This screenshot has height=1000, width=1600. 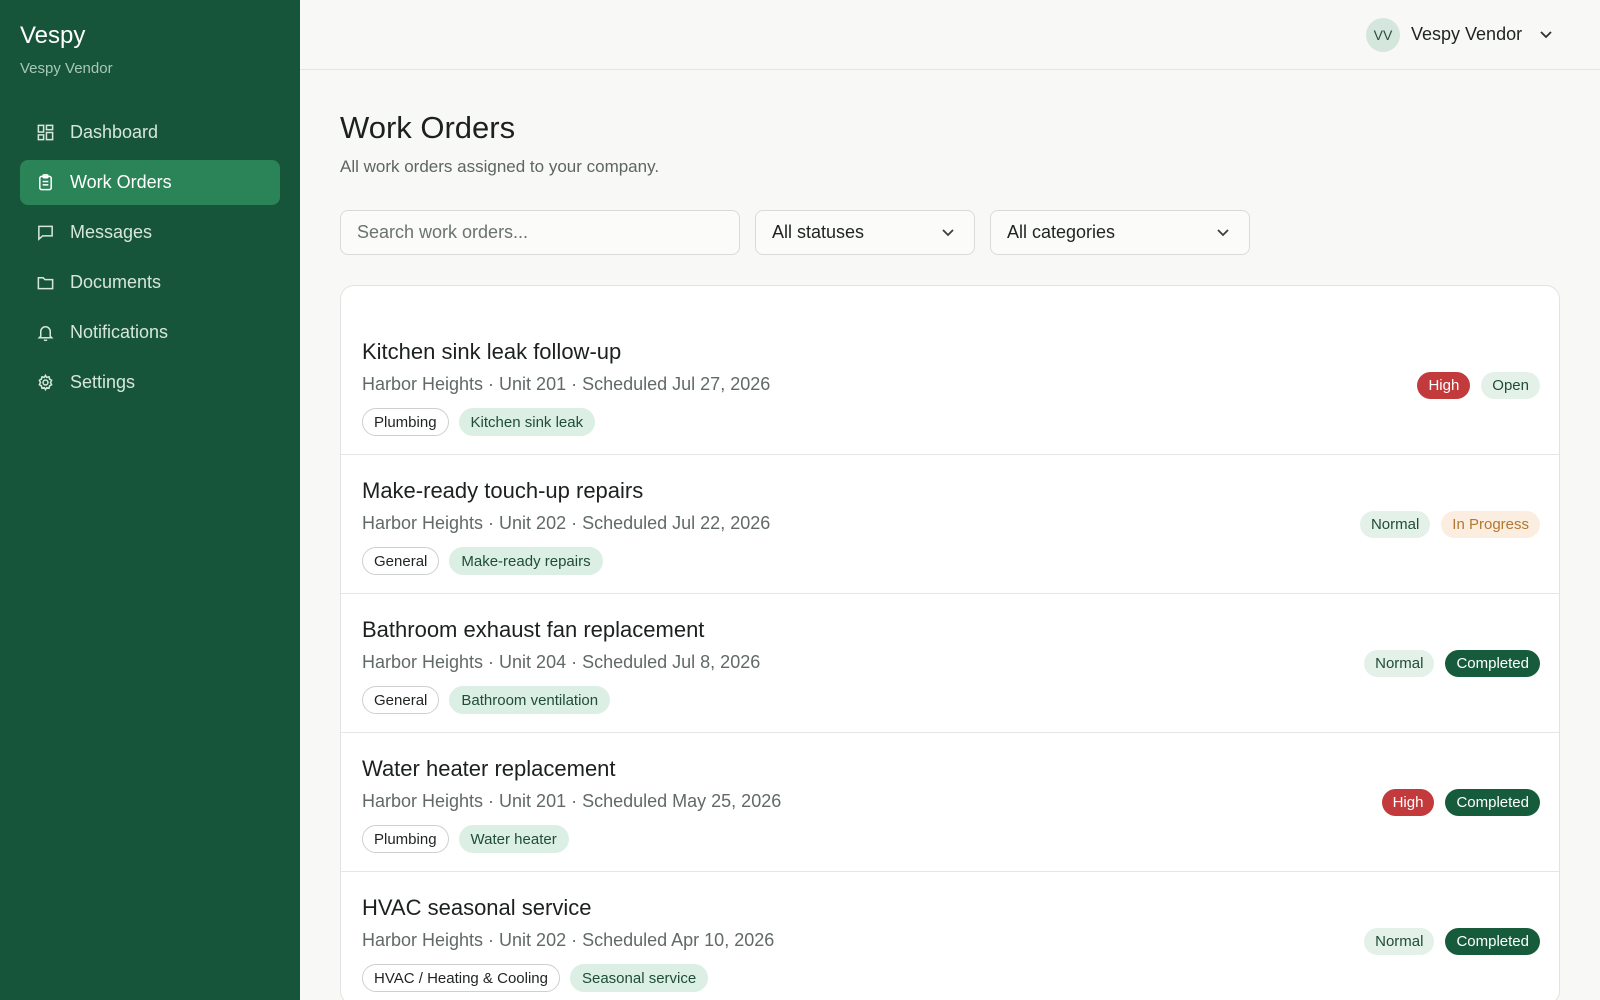 I want to click on avatar: VV, so click(x=1383, y=35).